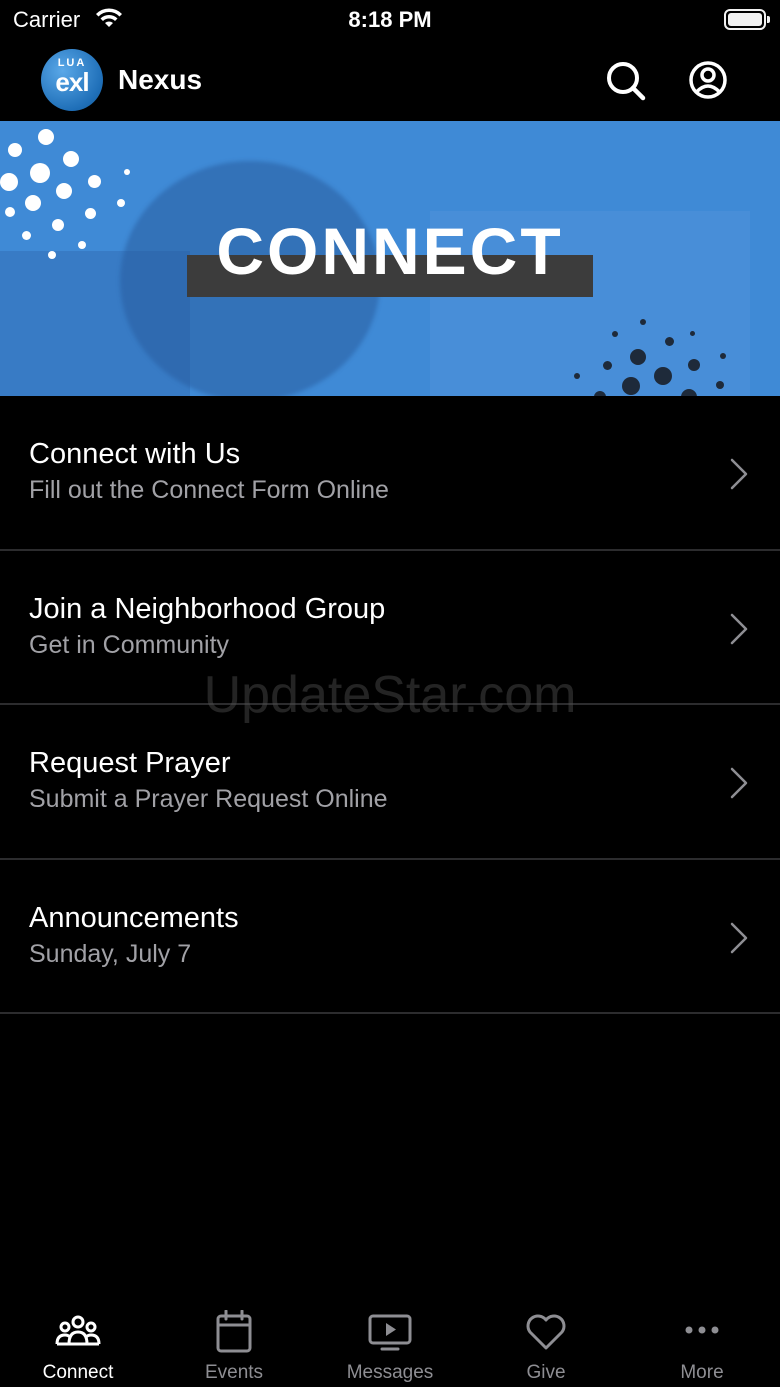 The width and height of the screenshot is (780, 1387). Describe the element at coordinates (625, 80) in the screenshot. I see `search-icon` at that location.